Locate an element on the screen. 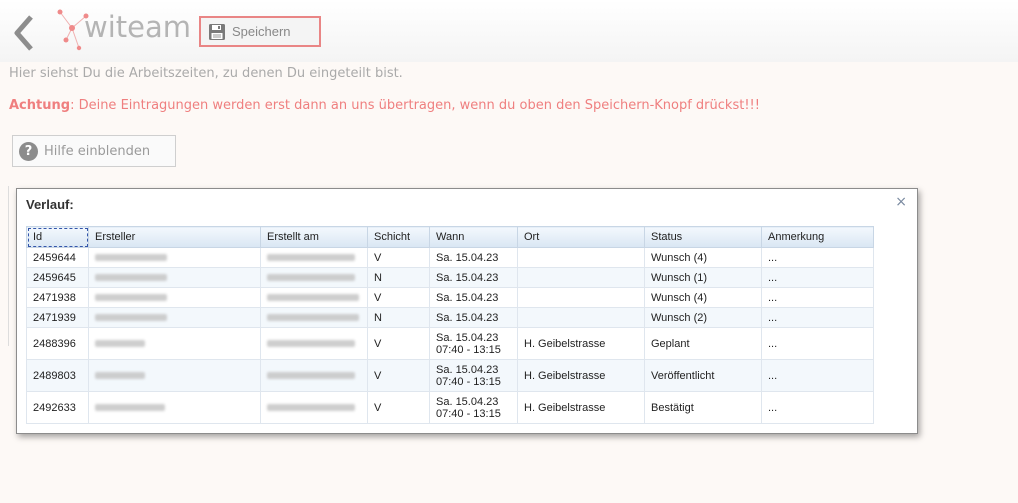  column-header-ort: Ort is located at coordinates (581, 237).